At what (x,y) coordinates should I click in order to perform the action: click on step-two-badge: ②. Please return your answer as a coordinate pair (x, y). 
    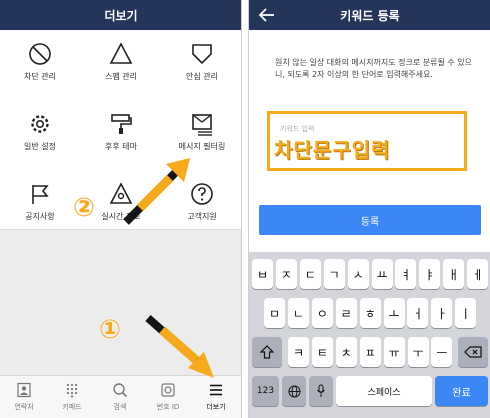
    Looking at the image, I should click on (83, 208).